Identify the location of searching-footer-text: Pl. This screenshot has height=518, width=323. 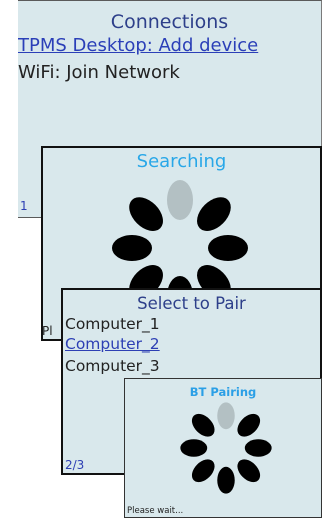
(47, 331).